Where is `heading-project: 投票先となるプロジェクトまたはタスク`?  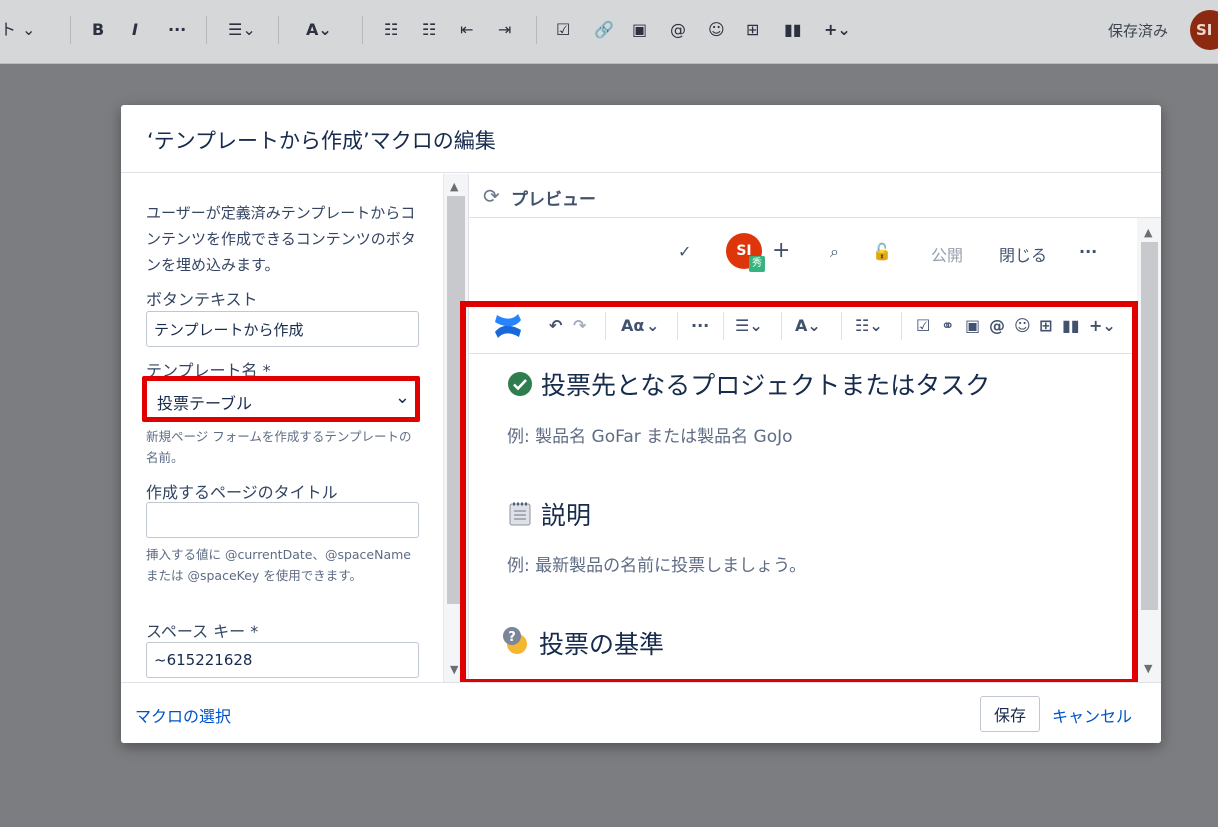 heading-project: 投票先となるプロジェクトまたはタスク is located at coordinates (748, 384).